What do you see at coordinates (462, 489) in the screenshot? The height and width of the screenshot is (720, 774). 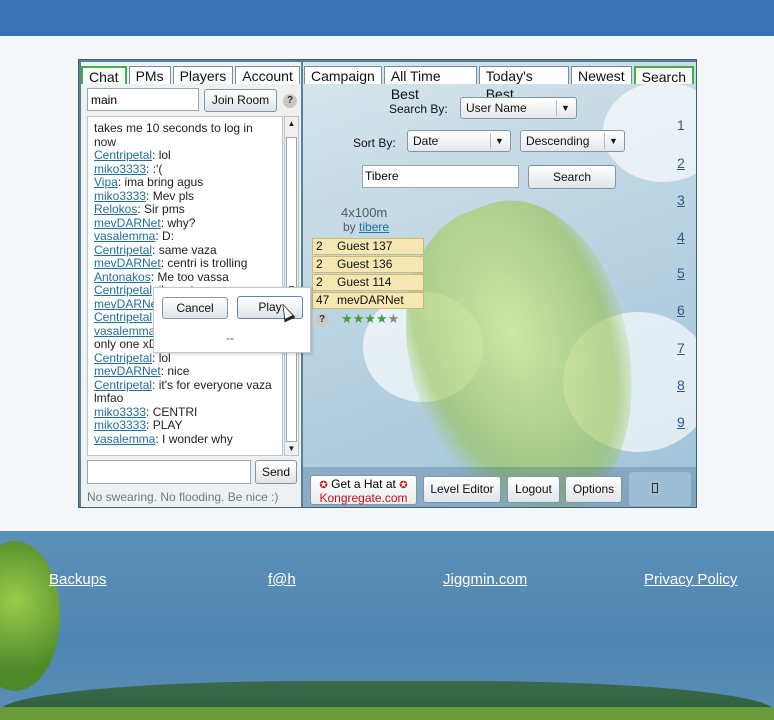 I see `level-editor-button: Level Editor` at bounding box center [462, 489].